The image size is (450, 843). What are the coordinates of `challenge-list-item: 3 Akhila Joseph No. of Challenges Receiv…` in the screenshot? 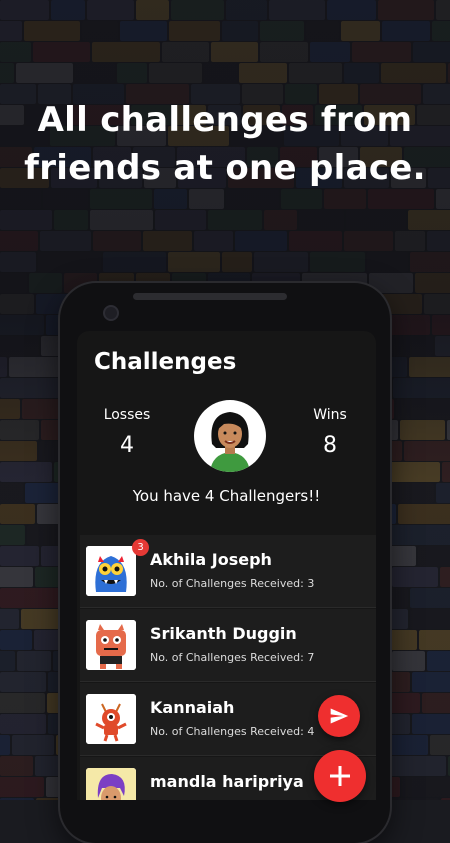 It's located at (228, 571).